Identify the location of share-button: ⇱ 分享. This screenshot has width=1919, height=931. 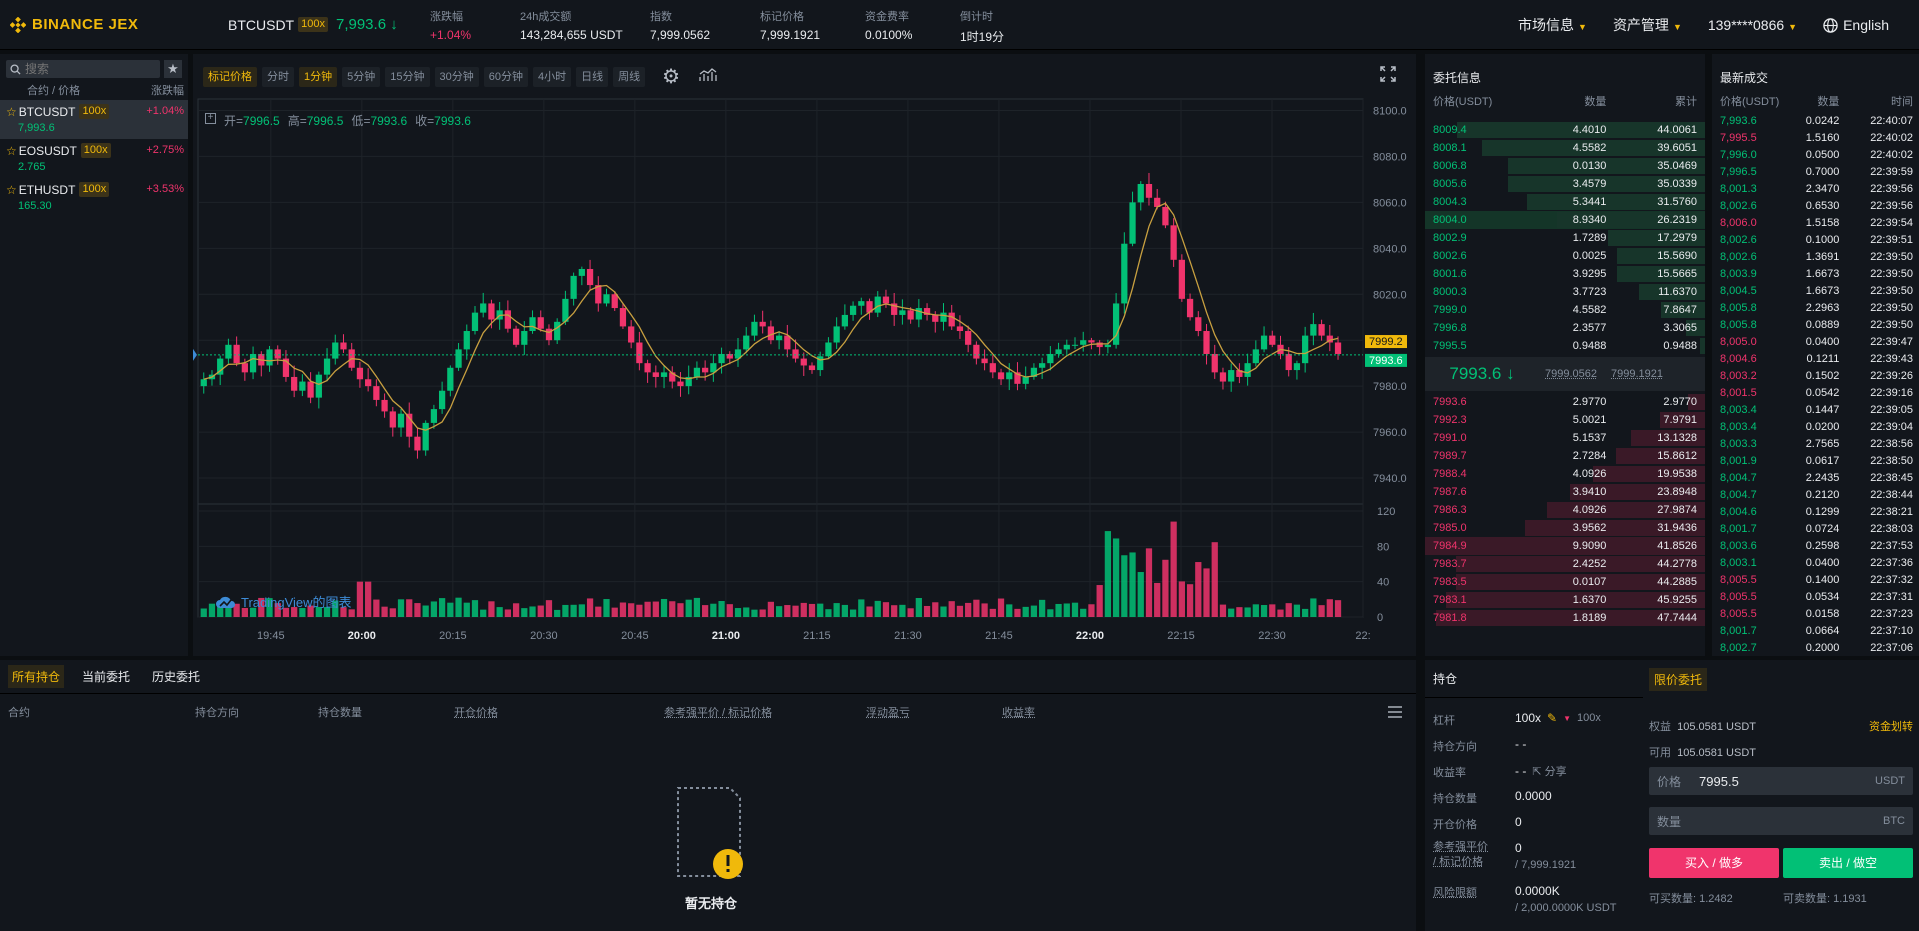
(1549, 771).